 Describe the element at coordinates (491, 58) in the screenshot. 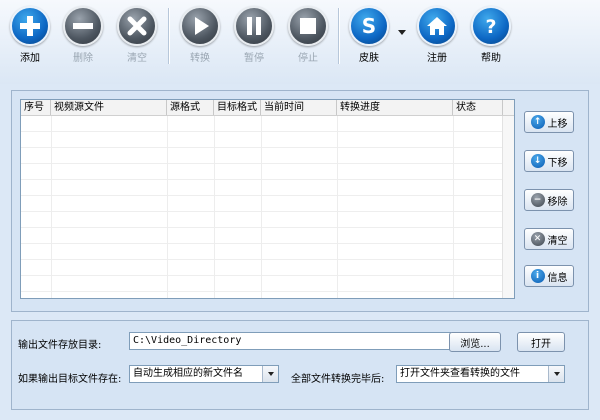

I see `help-label: 帮助` at that location.